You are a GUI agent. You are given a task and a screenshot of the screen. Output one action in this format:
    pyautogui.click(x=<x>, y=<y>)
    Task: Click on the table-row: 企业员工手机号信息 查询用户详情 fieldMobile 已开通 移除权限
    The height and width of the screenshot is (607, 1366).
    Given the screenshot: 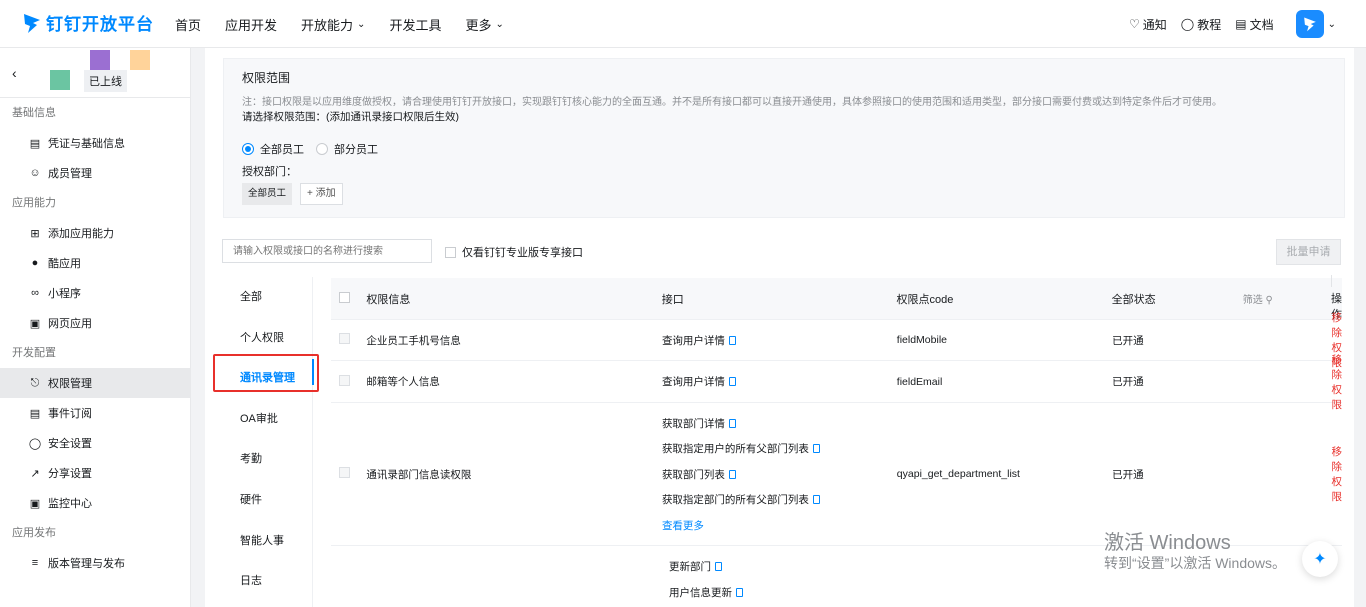 What is the action you would take?
    pyautogui.click(x=836, y=340)
    